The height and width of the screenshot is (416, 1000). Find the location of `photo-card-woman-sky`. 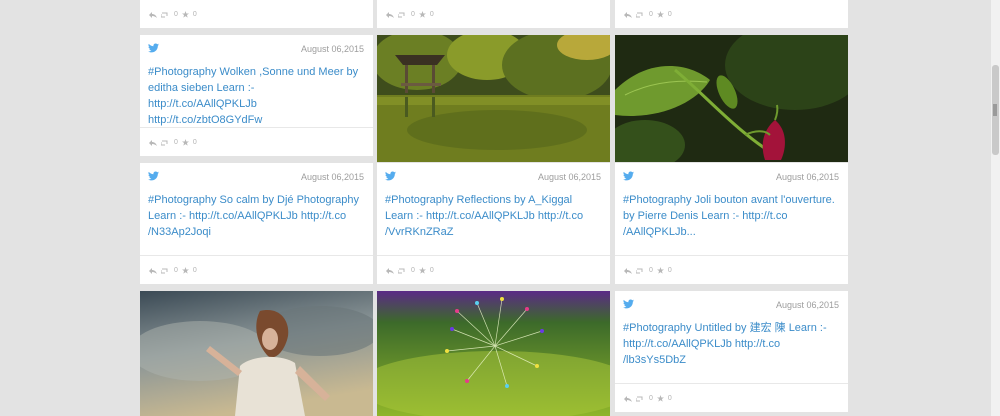

photo-card-woman-sky is located at coordinates (256, 353).